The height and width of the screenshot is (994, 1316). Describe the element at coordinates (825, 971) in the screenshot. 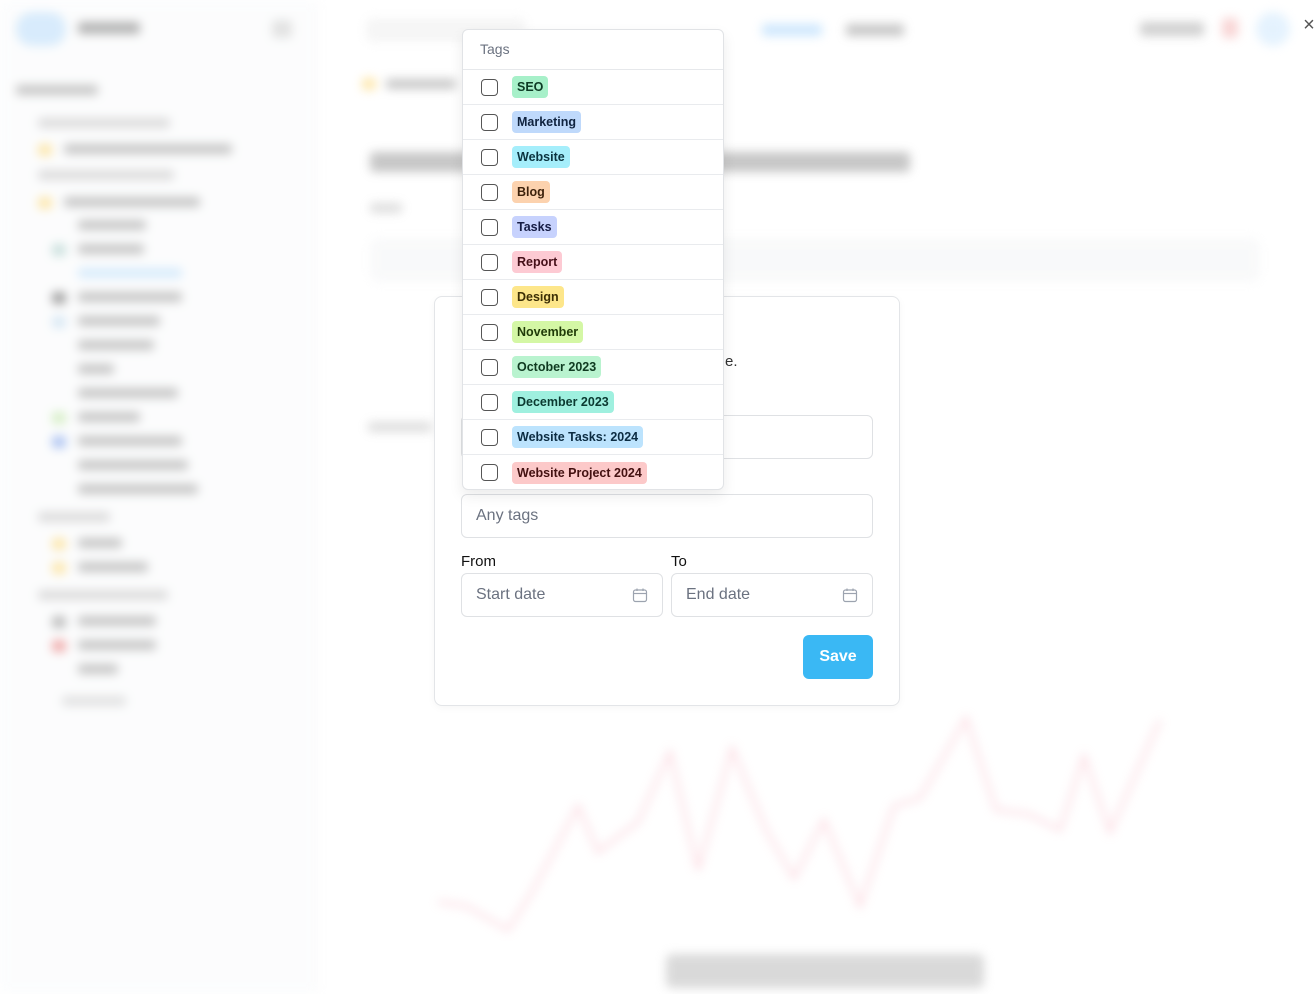

I see `chart-range-scrollbar` at that location.